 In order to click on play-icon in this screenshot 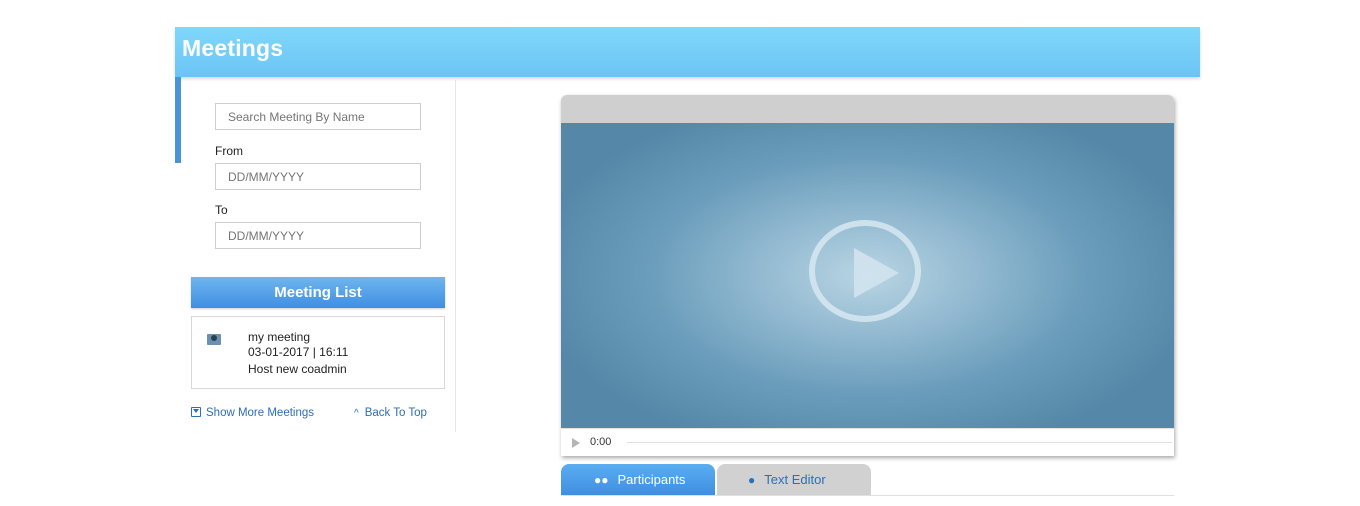, I will do `click(876, 273)`.